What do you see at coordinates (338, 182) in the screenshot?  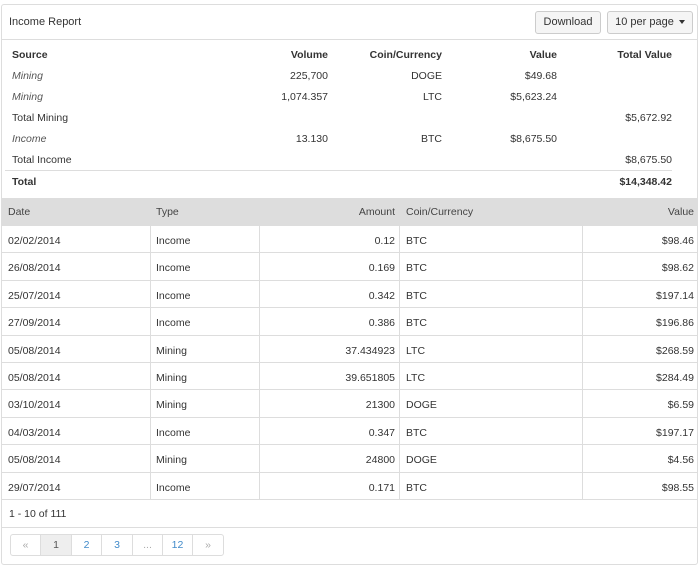 I see `summary-grand-total-row: Total $14,348.42` at bounding box center [338, 182].